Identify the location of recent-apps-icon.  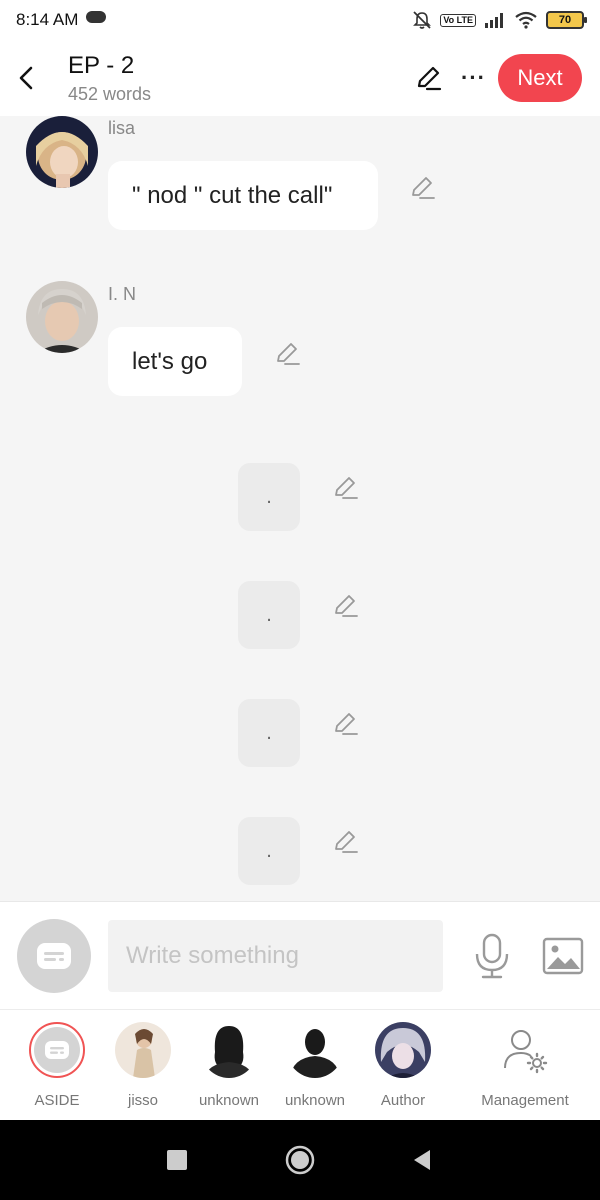
(177, 1160).